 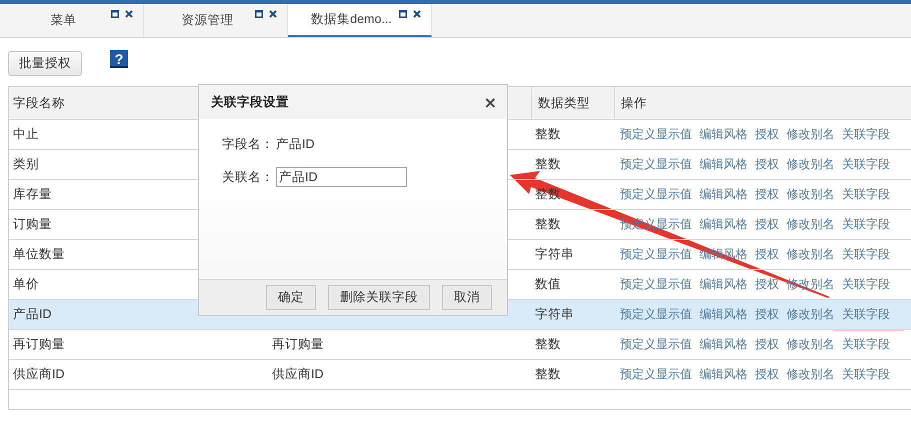 What do you see at coordinates (634, 103) in the screenshot?
I see `column-header: 操作` at bounding box center [634, 103].